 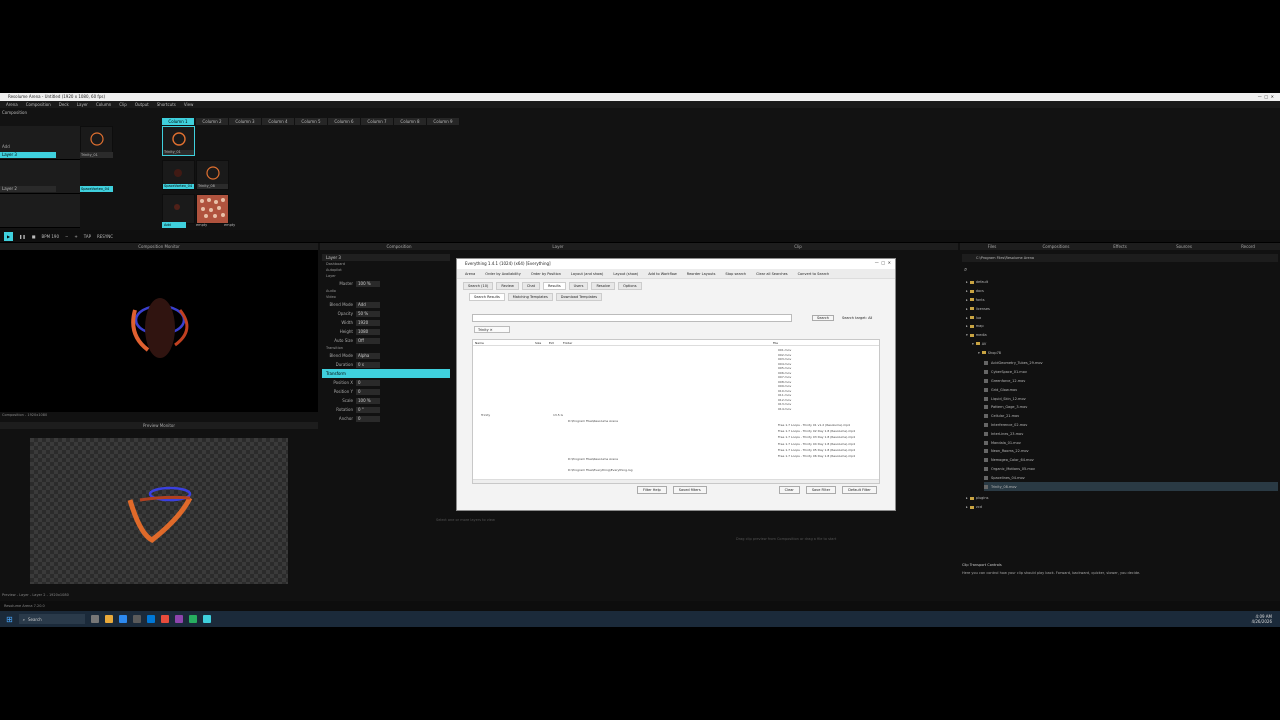 I want to click on prop-anchor: Anchor 0, so click(x=386, y=418).